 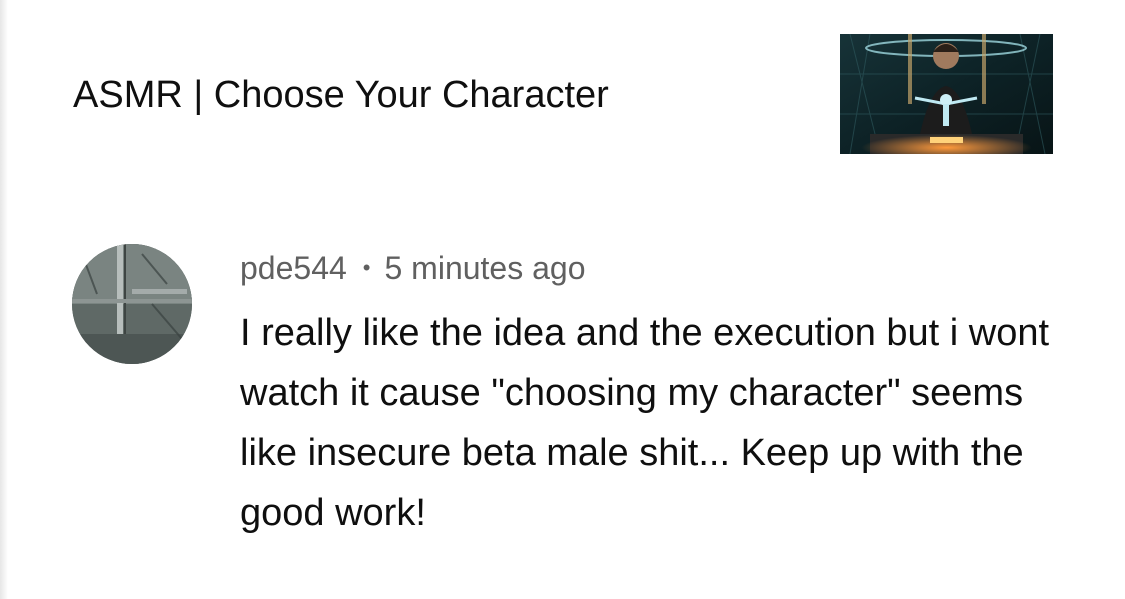 I want to click on comment-timestamp: 5 minutes ago, so click(x=484, y=268).